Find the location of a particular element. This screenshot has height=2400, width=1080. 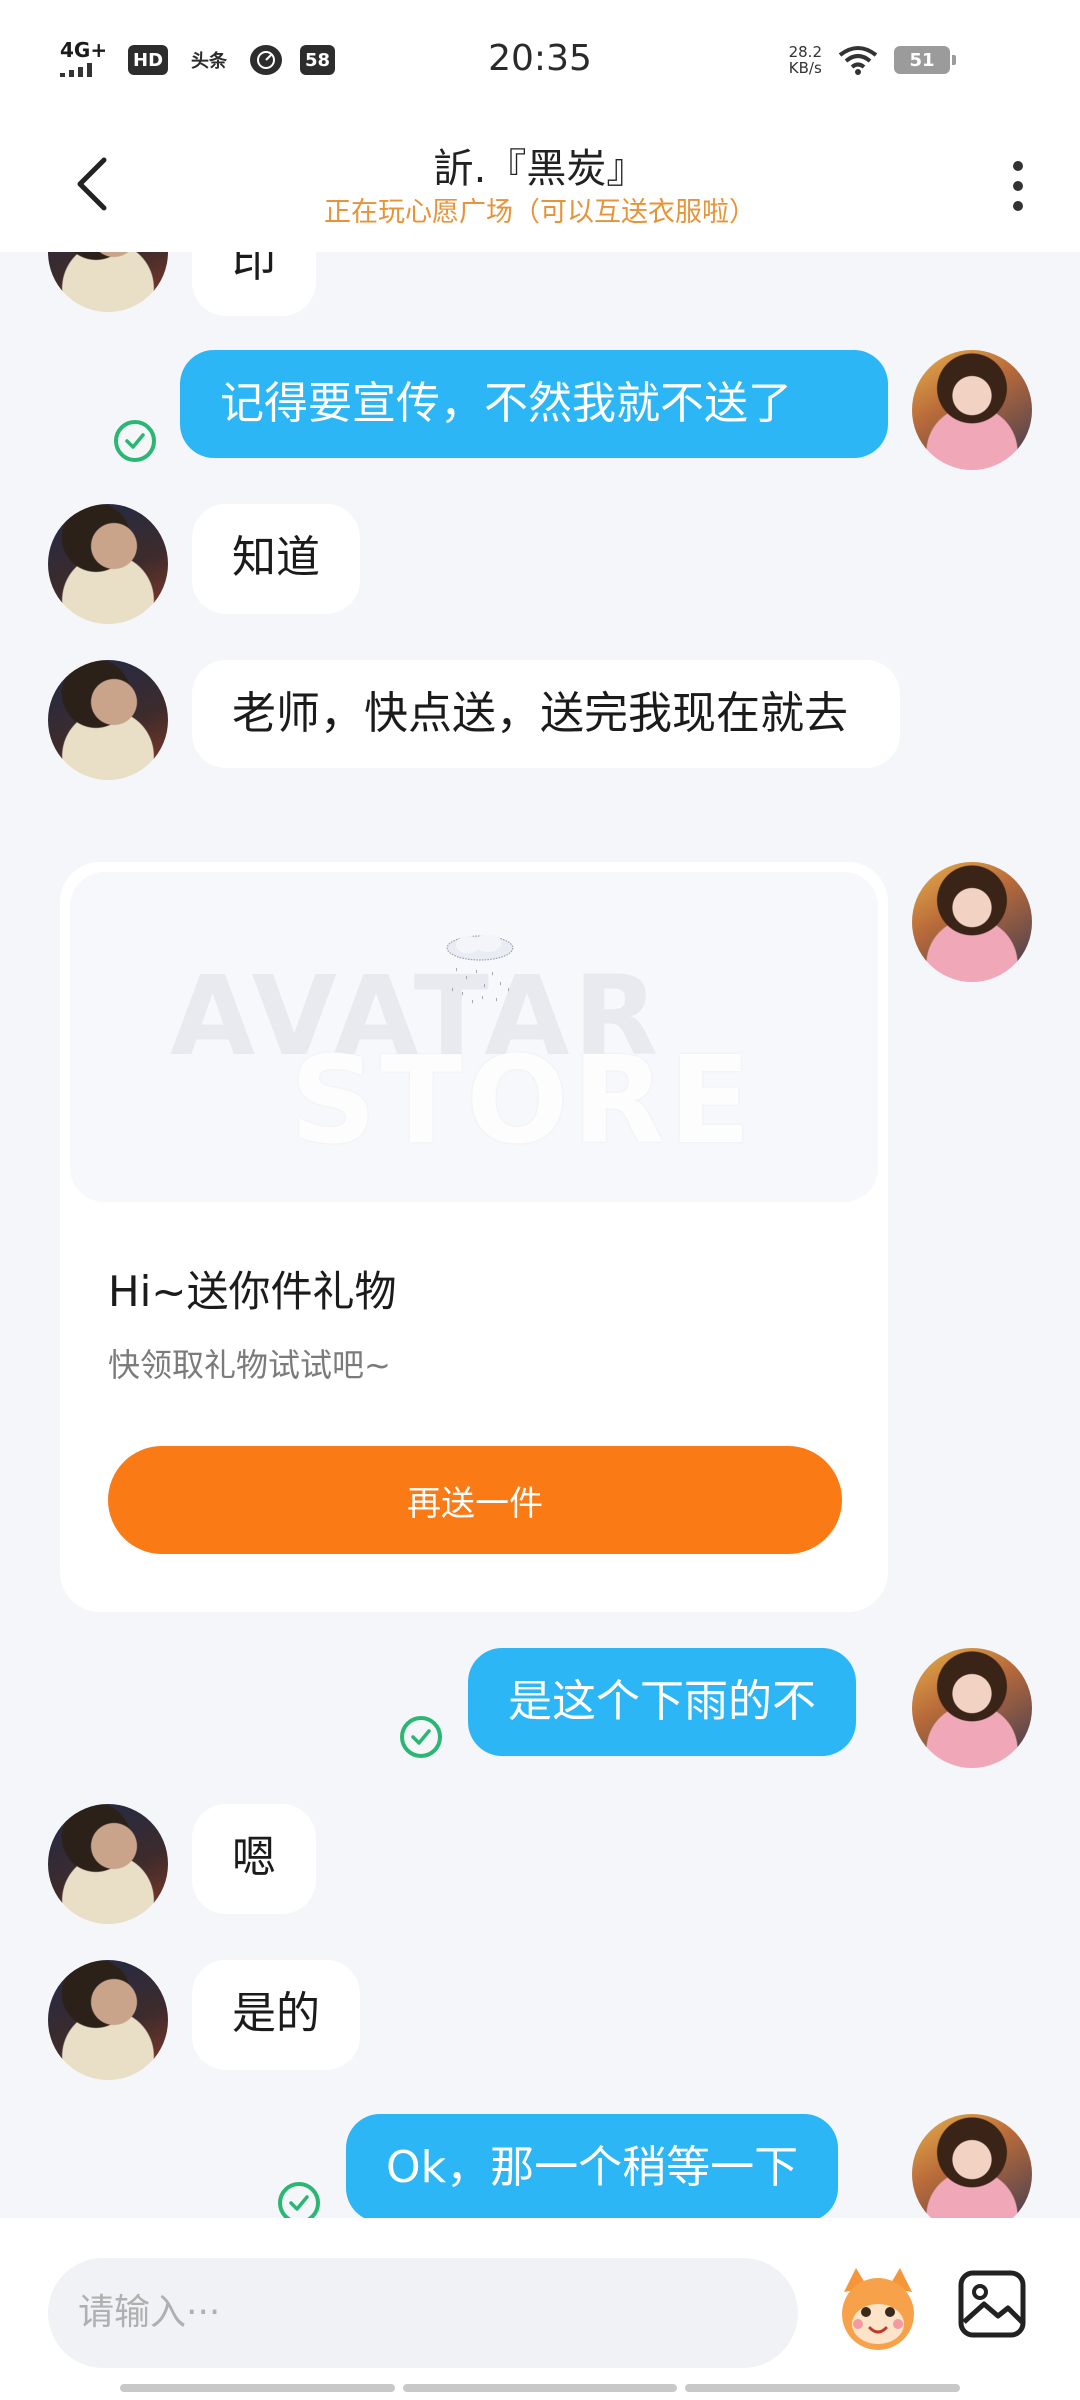

status-right-icons: 28.2 KB/s 51 is located at coordinates (872, 60).